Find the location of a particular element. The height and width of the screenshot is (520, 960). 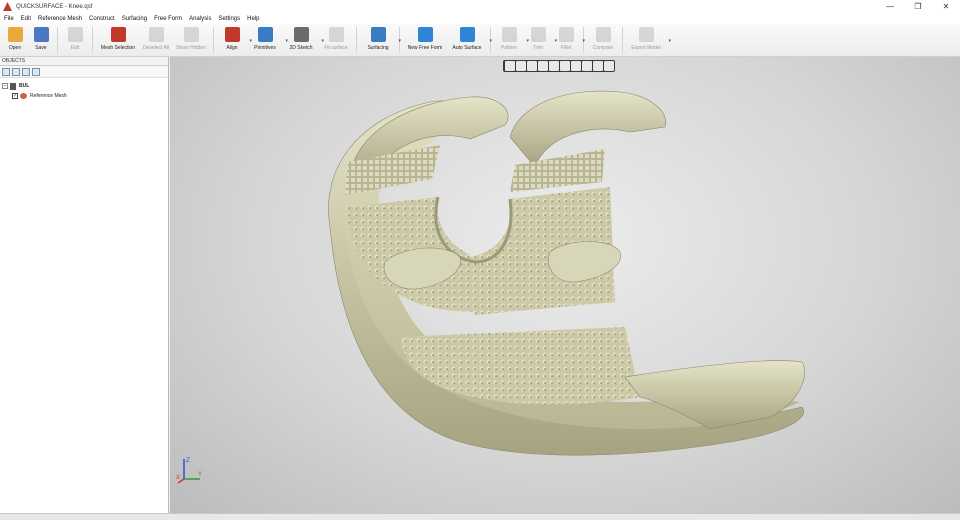

eye-icon is located at coordinates (191, 34).